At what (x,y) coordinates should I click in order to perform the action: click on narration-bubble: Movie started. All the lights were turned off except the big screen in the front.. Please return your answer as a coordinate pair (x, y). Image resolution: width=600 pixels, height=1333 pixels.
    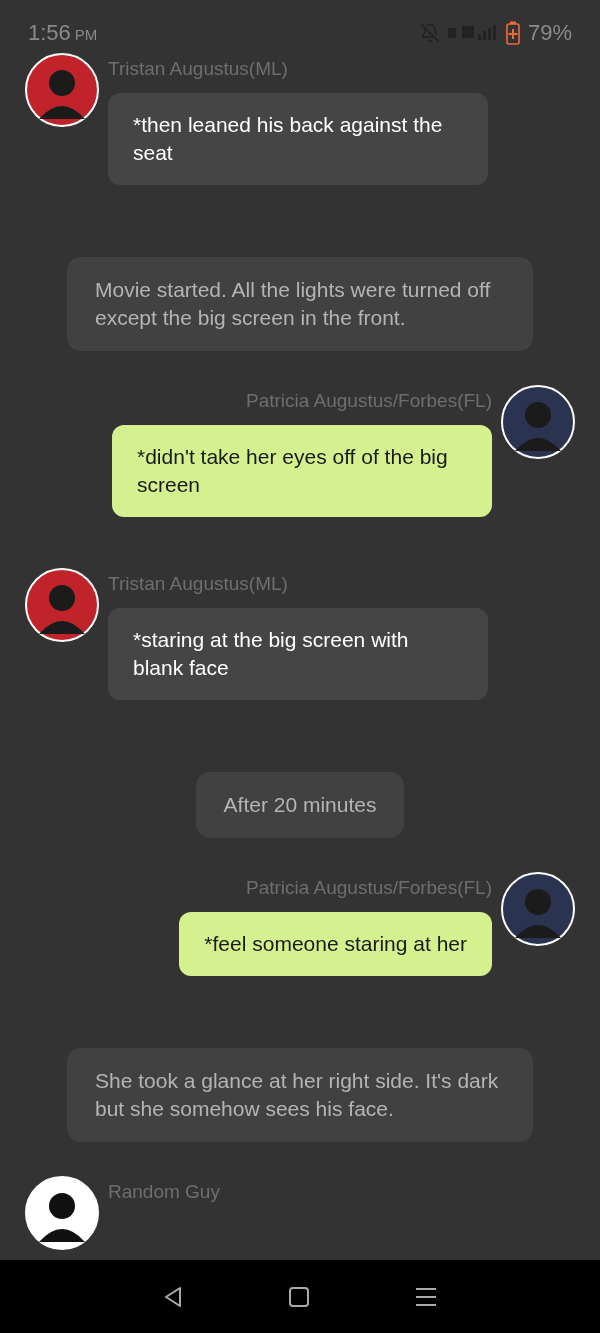
    Looking at the image, I should click on (300, 304).